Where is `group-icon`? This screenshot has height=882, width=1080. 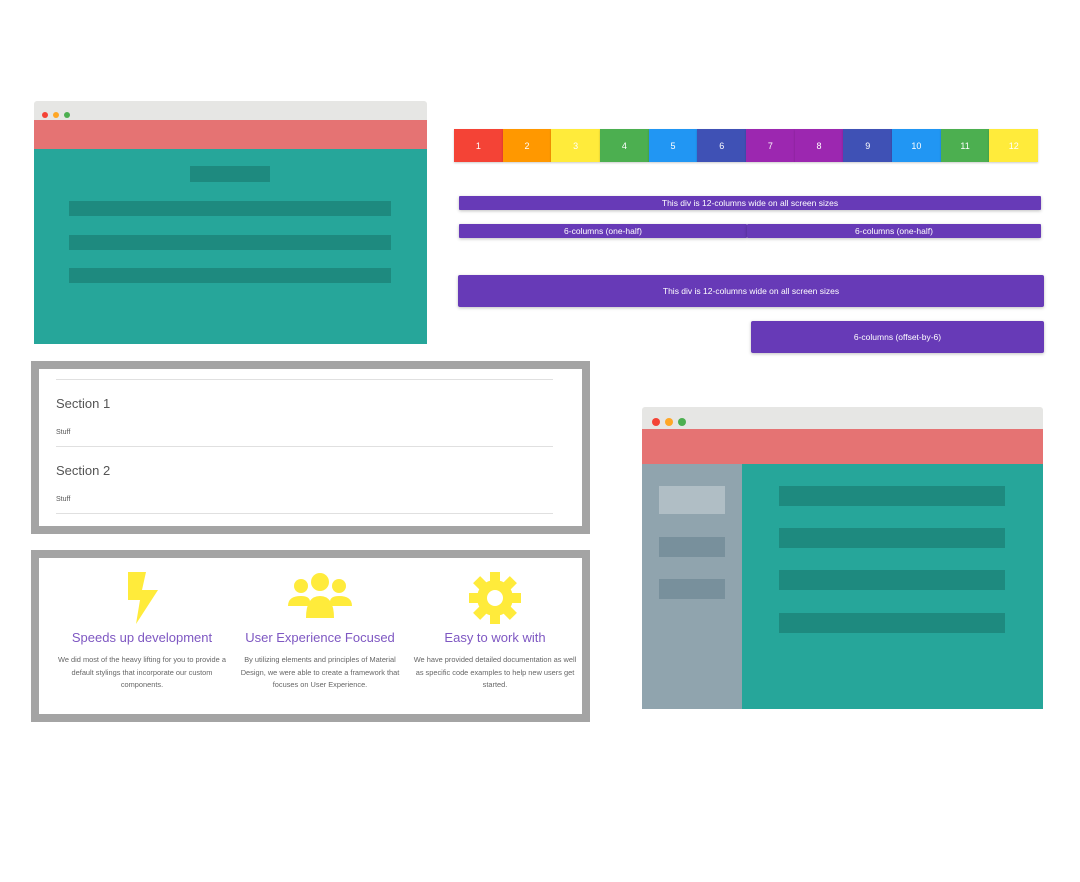
group-icon is located at coordinates (320, 595).